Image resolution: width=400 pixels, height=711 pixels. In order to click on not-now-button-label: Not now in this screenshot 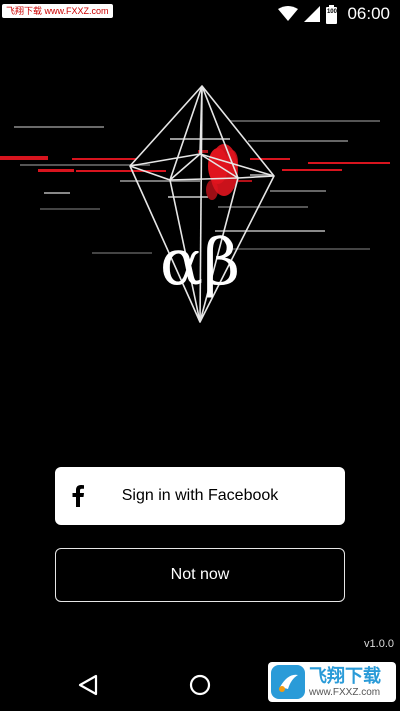, I will do `click(200, 574)`.